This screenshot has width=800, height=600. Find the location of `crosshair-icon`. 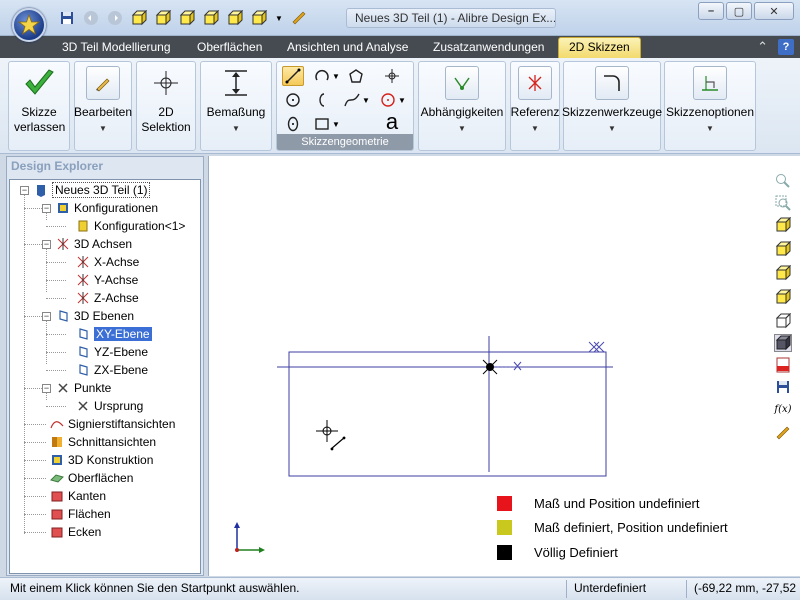

crosshair-icon is located at coordinates (166, 83).